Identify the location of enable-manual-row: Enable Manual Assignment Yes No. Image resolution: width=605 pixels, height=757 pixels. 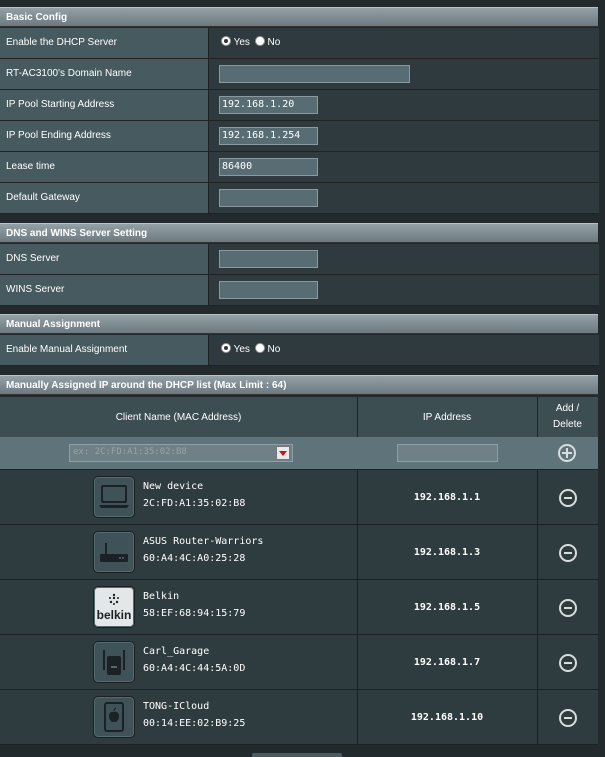
(299, 350).